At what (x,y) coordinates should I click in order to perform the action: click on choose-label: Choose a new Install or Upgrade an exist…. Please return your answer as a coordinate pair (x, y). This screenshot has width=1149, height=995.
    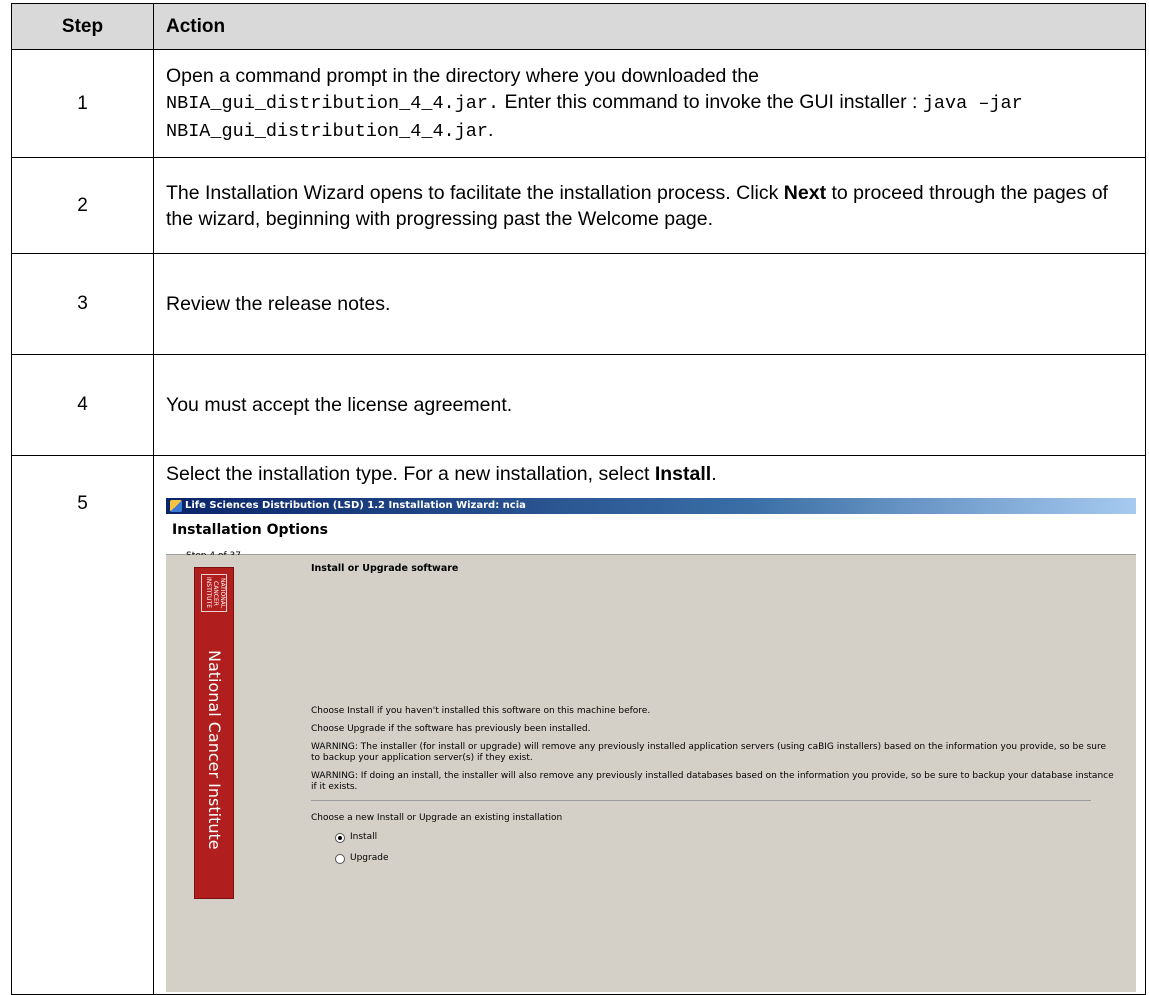
    Looking at the image, I should click on (437, 818).